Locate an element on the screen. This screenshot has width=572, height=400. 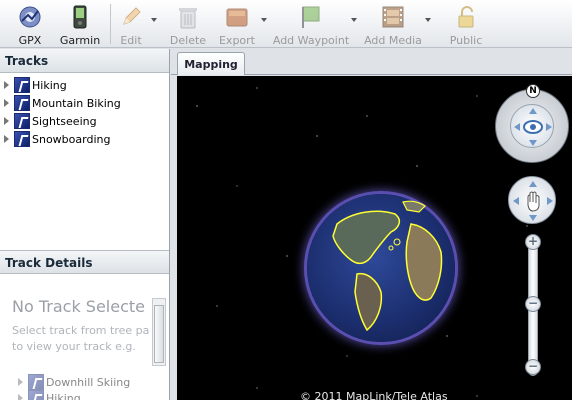
add-media-label: Add Media is located at coordinates (393, 40).